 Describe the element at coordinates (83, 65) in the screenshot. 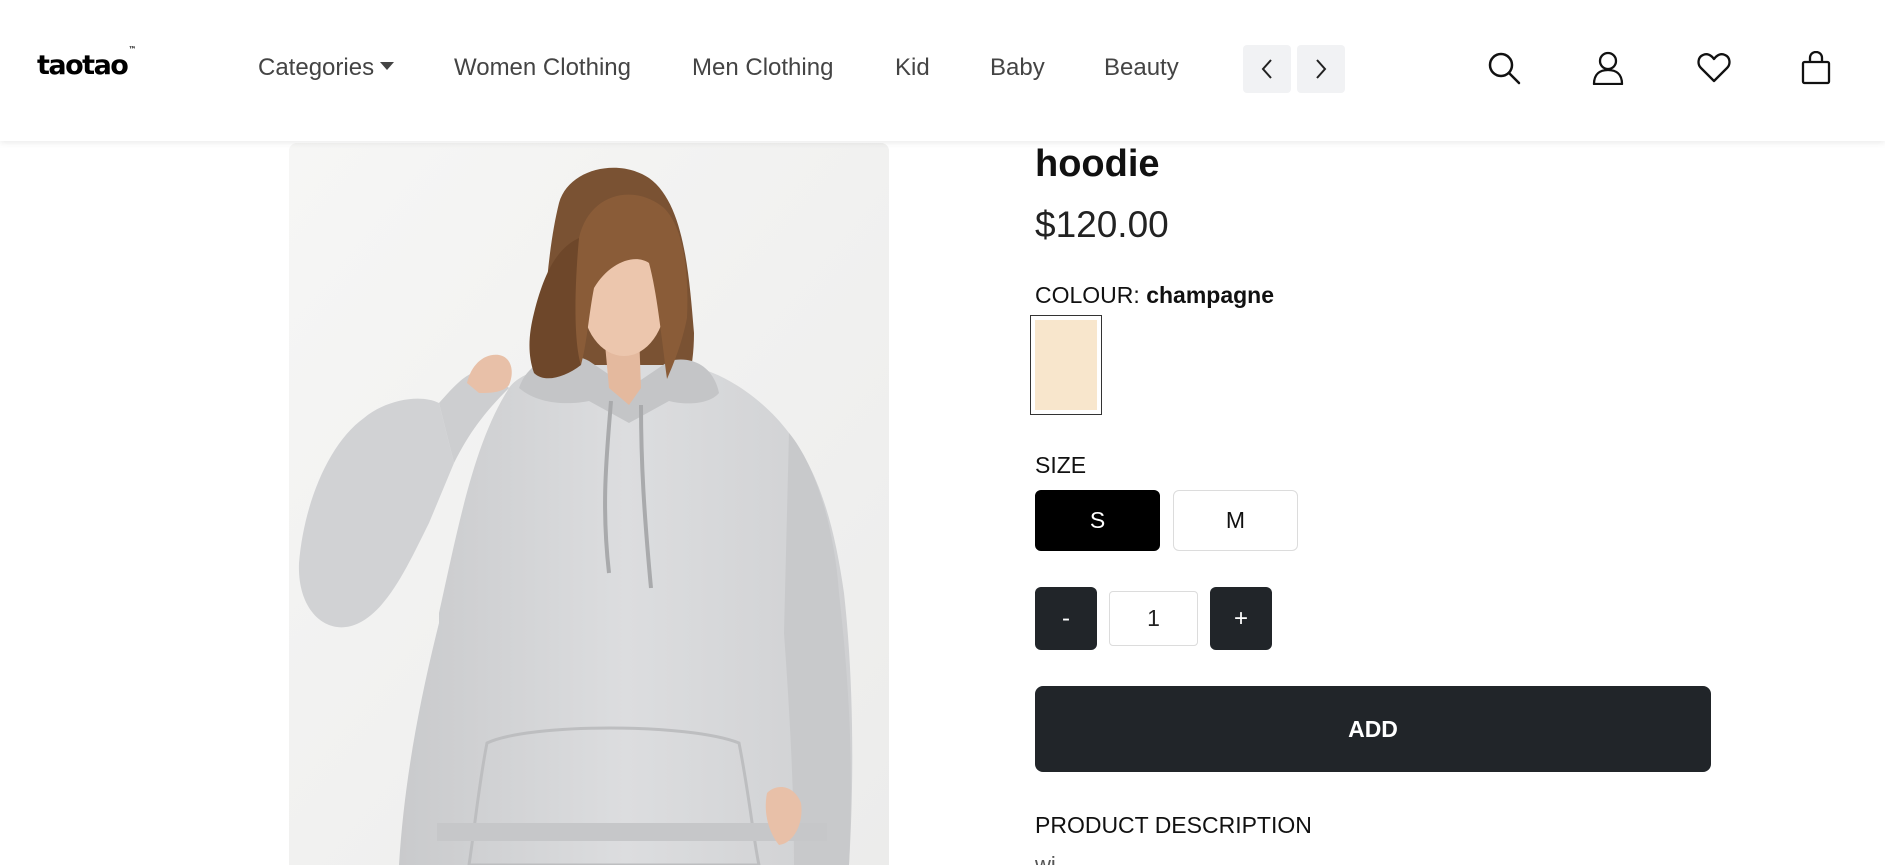

I see `logo-text: taotao` at that location.